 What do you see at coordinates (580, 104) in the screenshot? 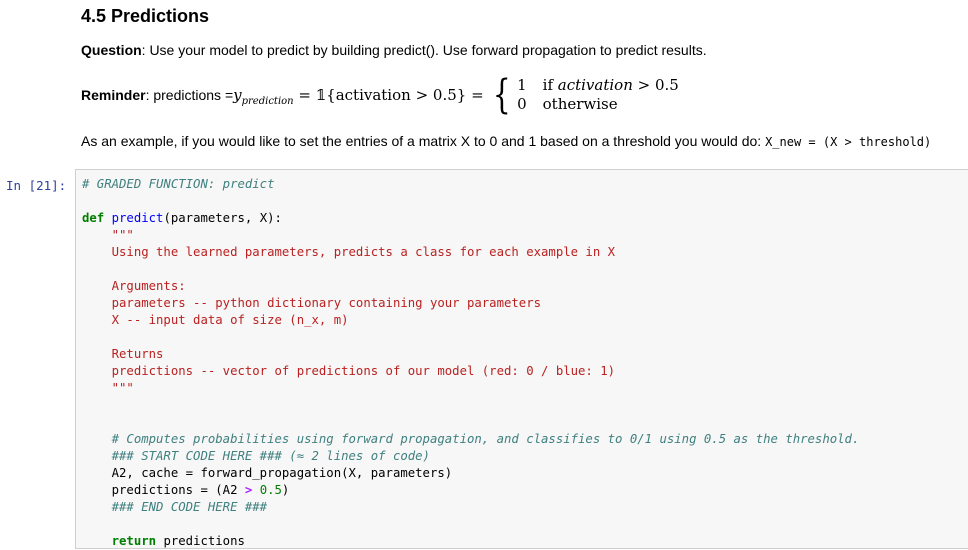
I see `case2-condition: otherwise` at bounding box center [580, 104].